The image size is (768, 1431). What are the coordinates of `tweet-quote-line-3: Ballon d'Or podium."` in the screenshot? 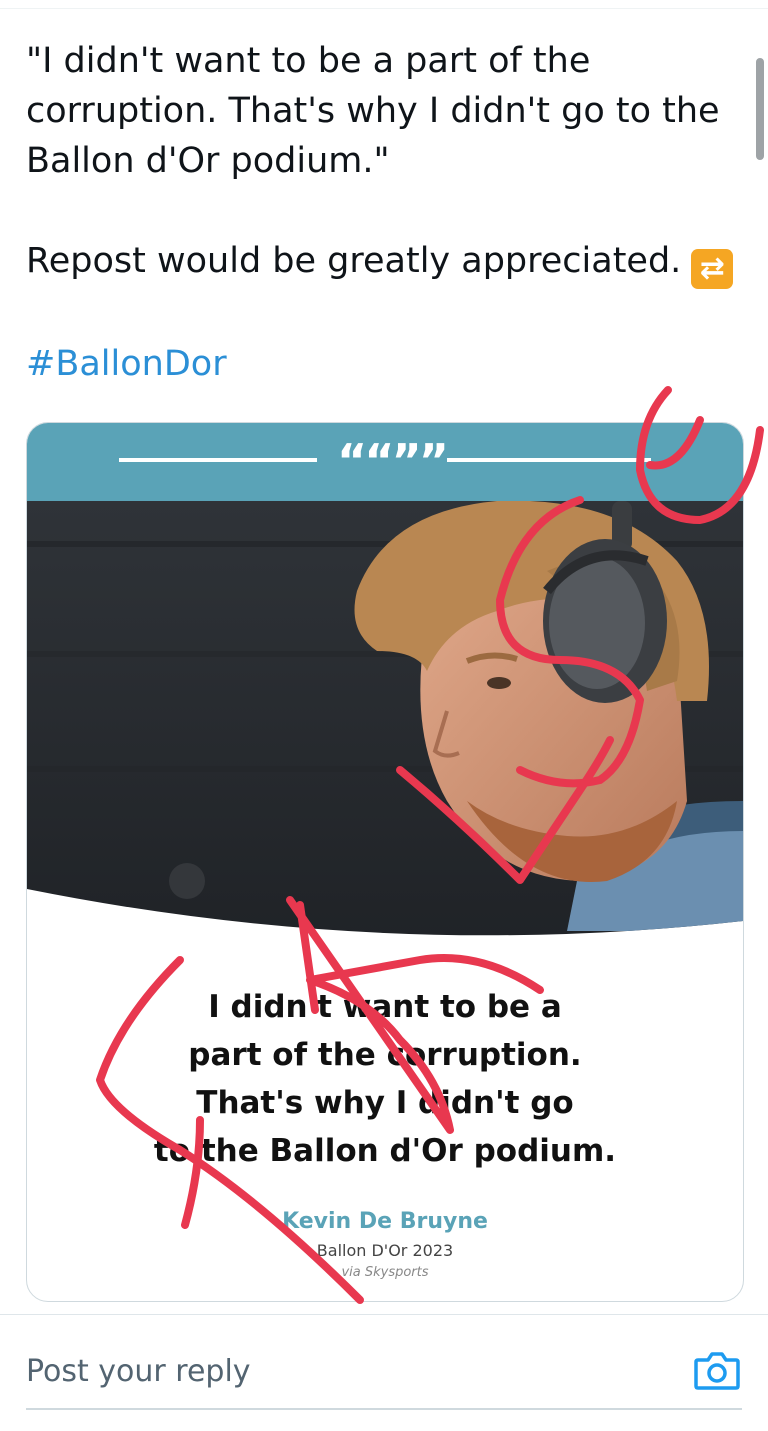 It's located at (208, 161).